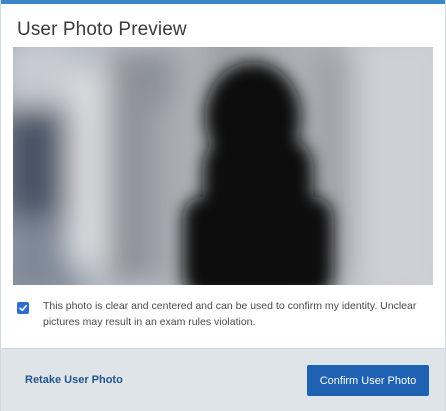 The width and height of the screenshot is (446, 411). Describe the element at coordinates (223, 2) in the screenshot. I see `dialog-accent-bar` at that location.